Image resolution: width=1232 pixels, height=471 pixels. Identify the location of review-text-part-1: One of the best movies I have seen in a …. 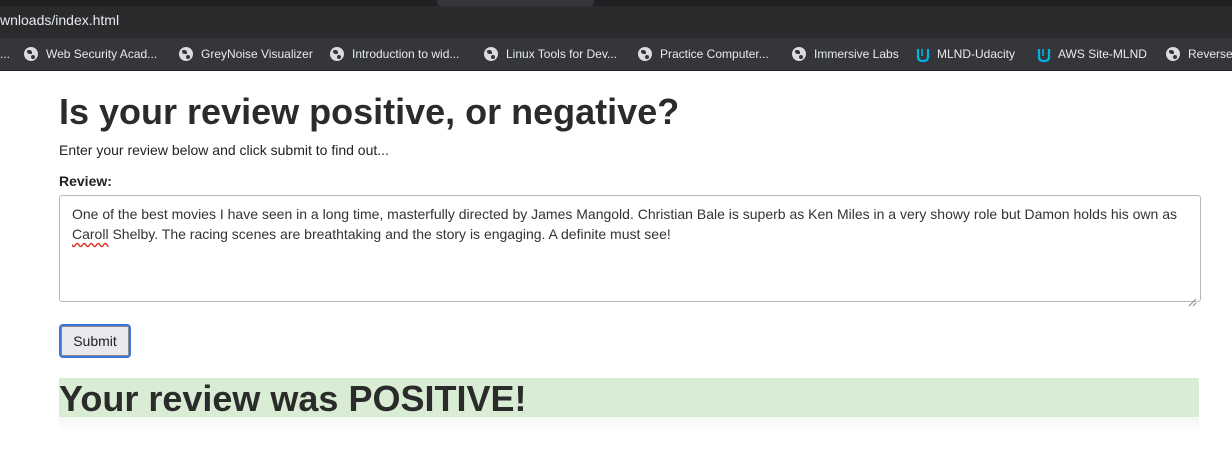
(624, 214).